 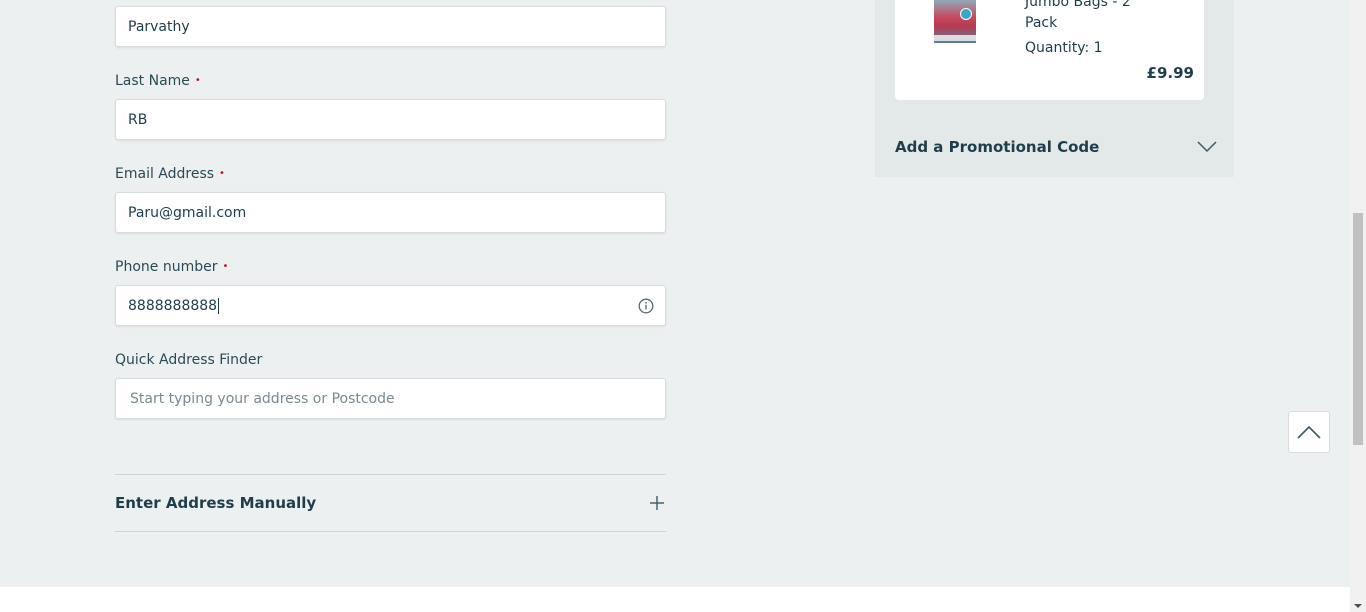 What do you see at coordinates (219, 305) in the screenshot?
I see `text-caret` at bounding box center [219, 305].